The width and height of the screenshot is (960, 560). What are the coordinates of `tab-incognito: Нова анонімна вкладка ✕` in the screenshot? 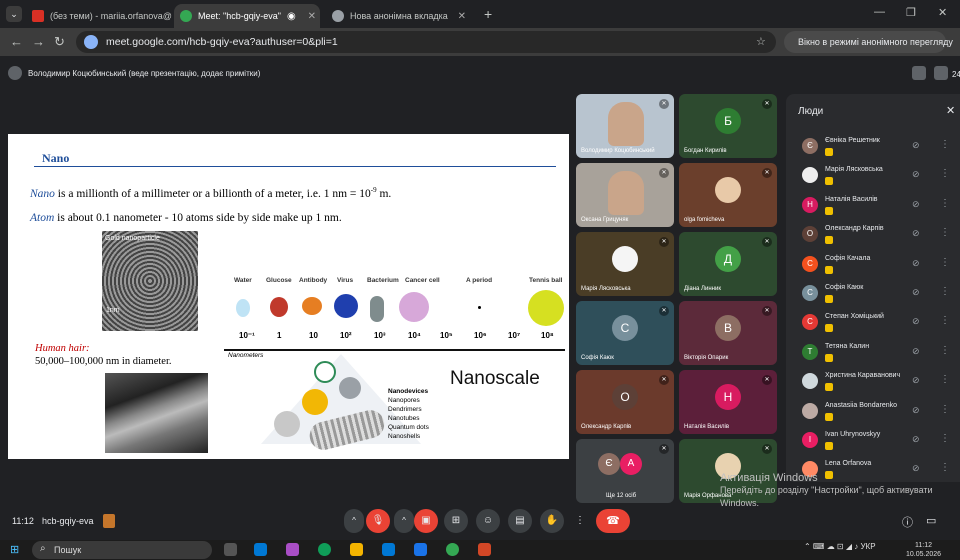 It's located at (399, 16).